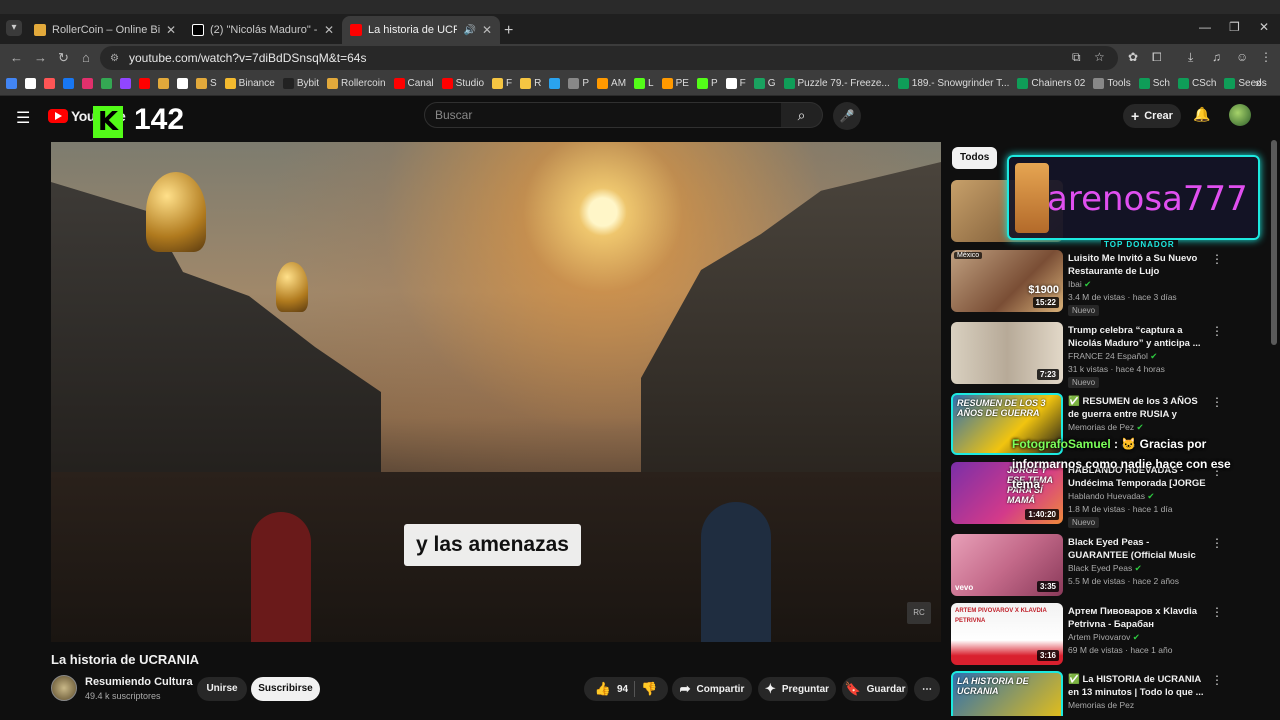 The image size is (1280, 720). What do you see at coordinates (1216, 57) in the screenshot?
I see `media-controls-icon: ♫` at bounding box center [1216, 57].